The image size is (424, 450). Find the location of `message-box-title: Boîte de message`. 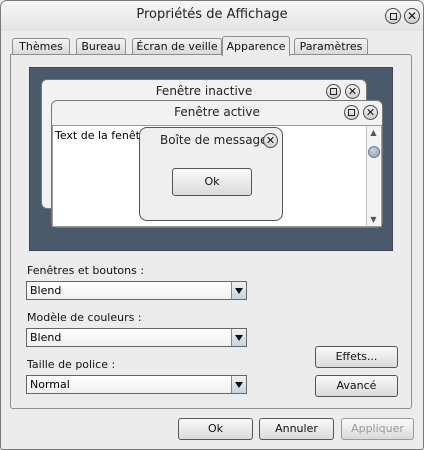

message-box-title: Boîte de message is located at coordinates (214, 140).